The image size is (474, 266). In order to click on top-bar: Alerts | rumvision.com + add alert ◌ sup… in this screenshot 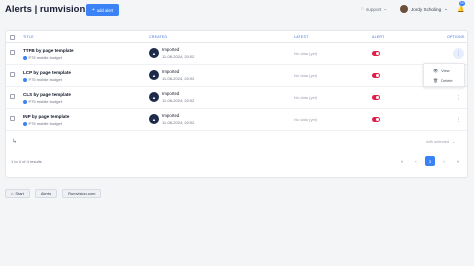, I will do `click(237, 10)`.